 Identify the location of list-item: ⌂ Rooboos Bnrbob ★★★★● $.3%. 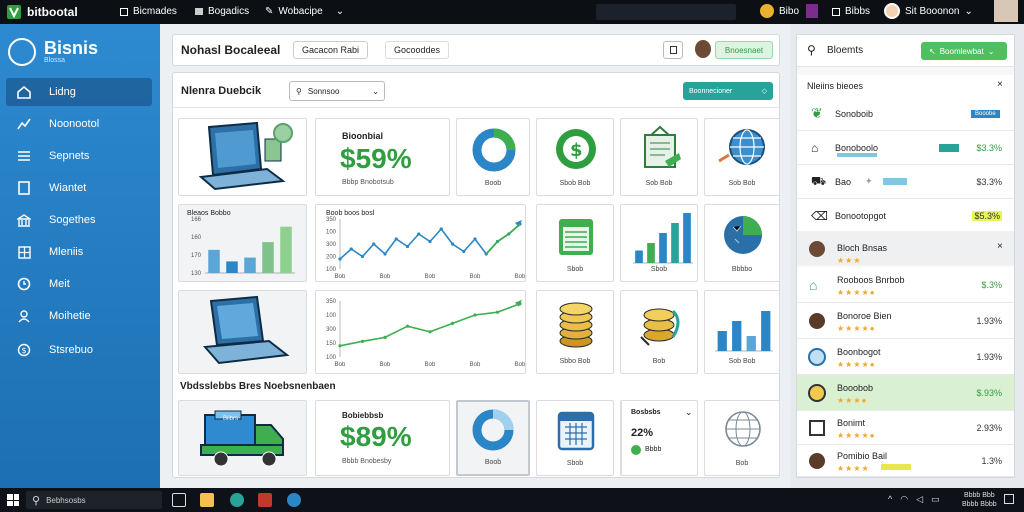
(905, 285).